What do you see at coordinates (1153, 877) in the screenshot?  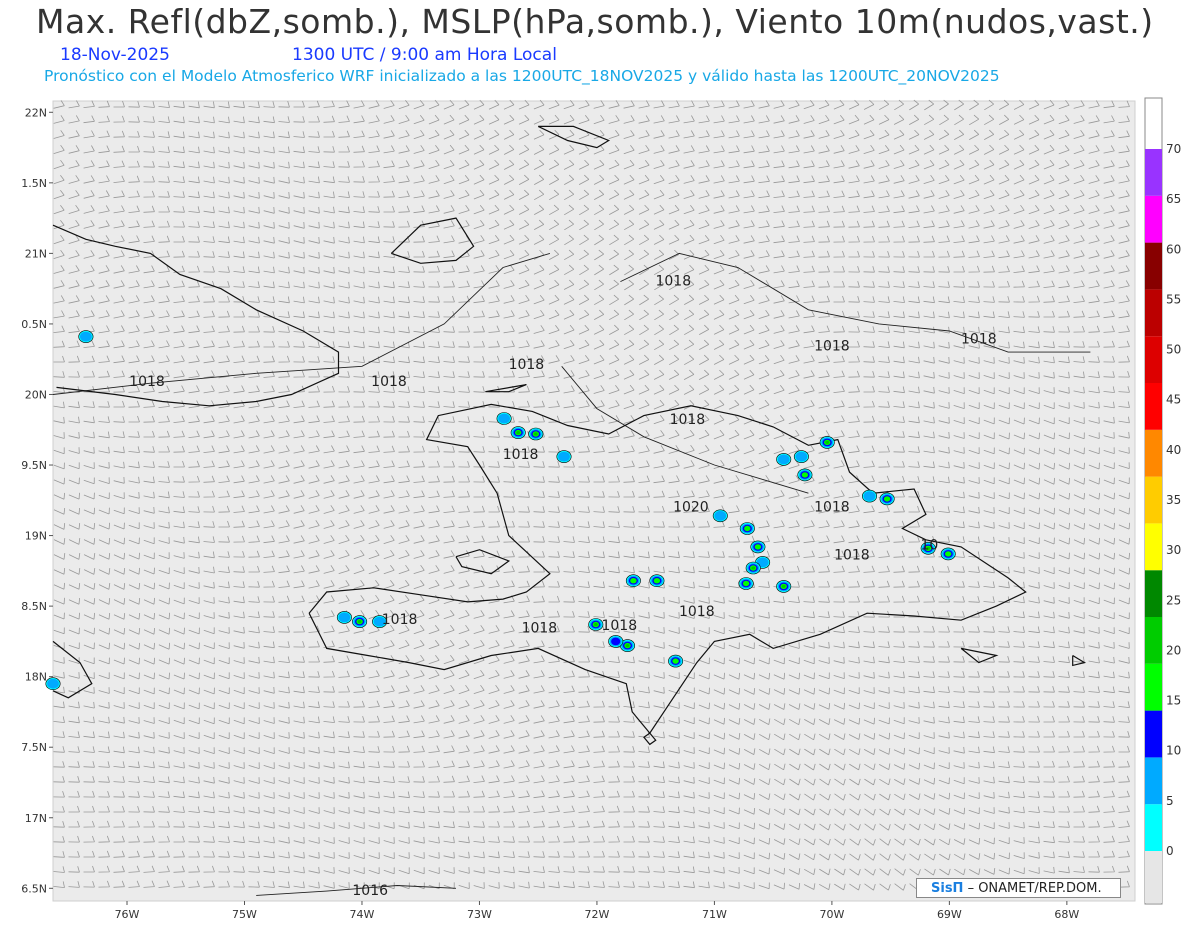 I see `colorbar-below-zero` at bounding box center [1153, 877].